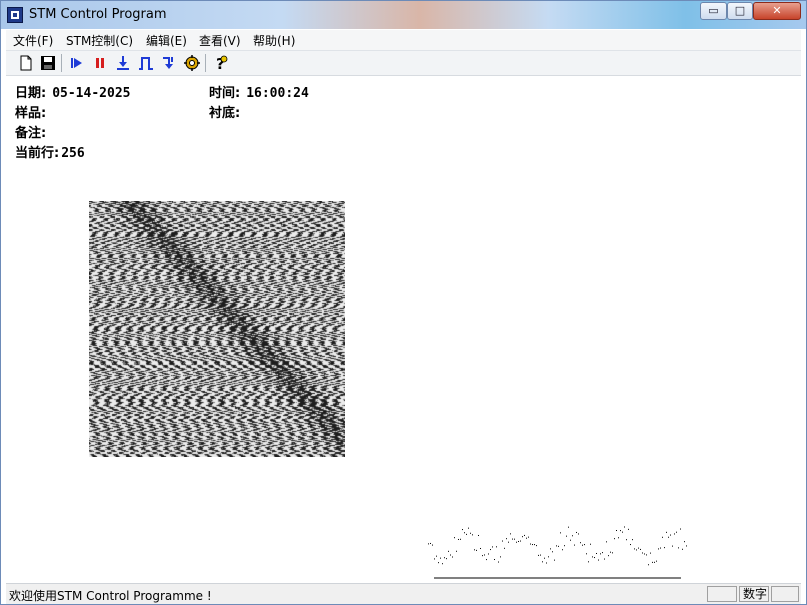  Describe the element at coordinates (73, 153) in the screenshot. I see `current-line-value: 256` at that location.